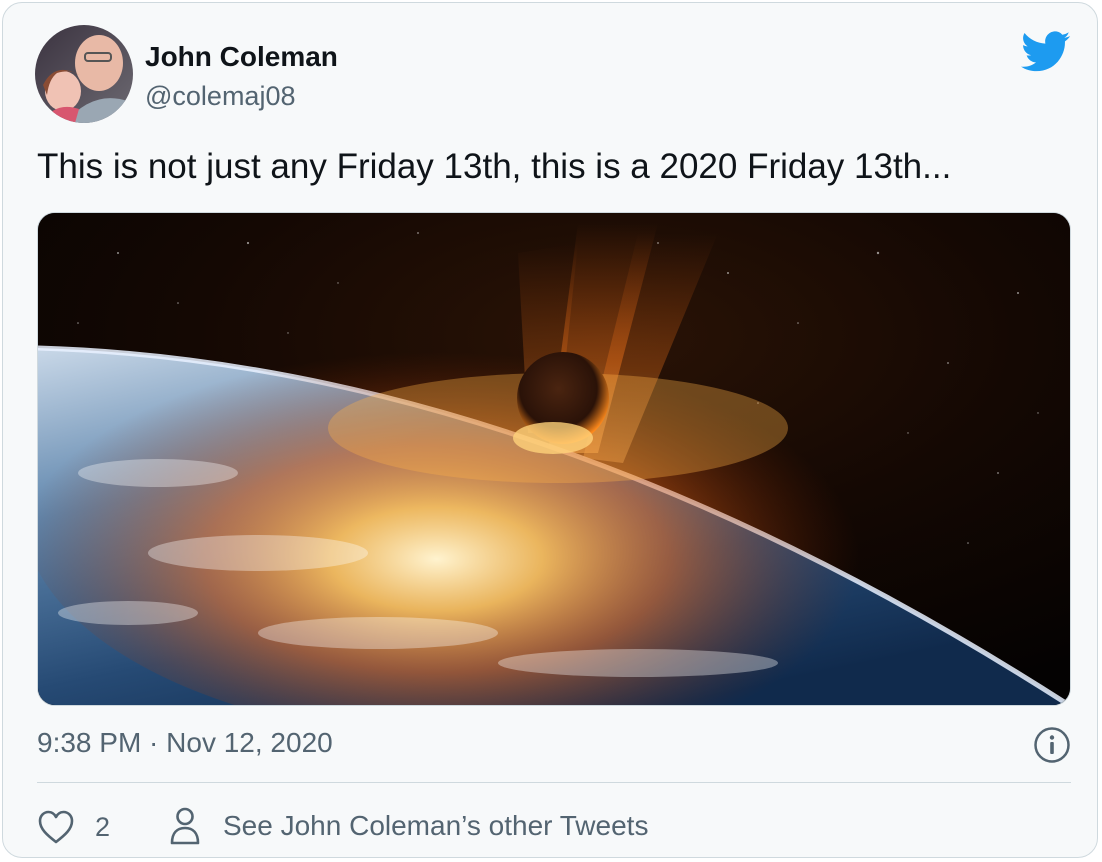 The image size is (1102, 862). Describe the element at coordinates (554, 782) in the screenshot. I see `divider` at that location.